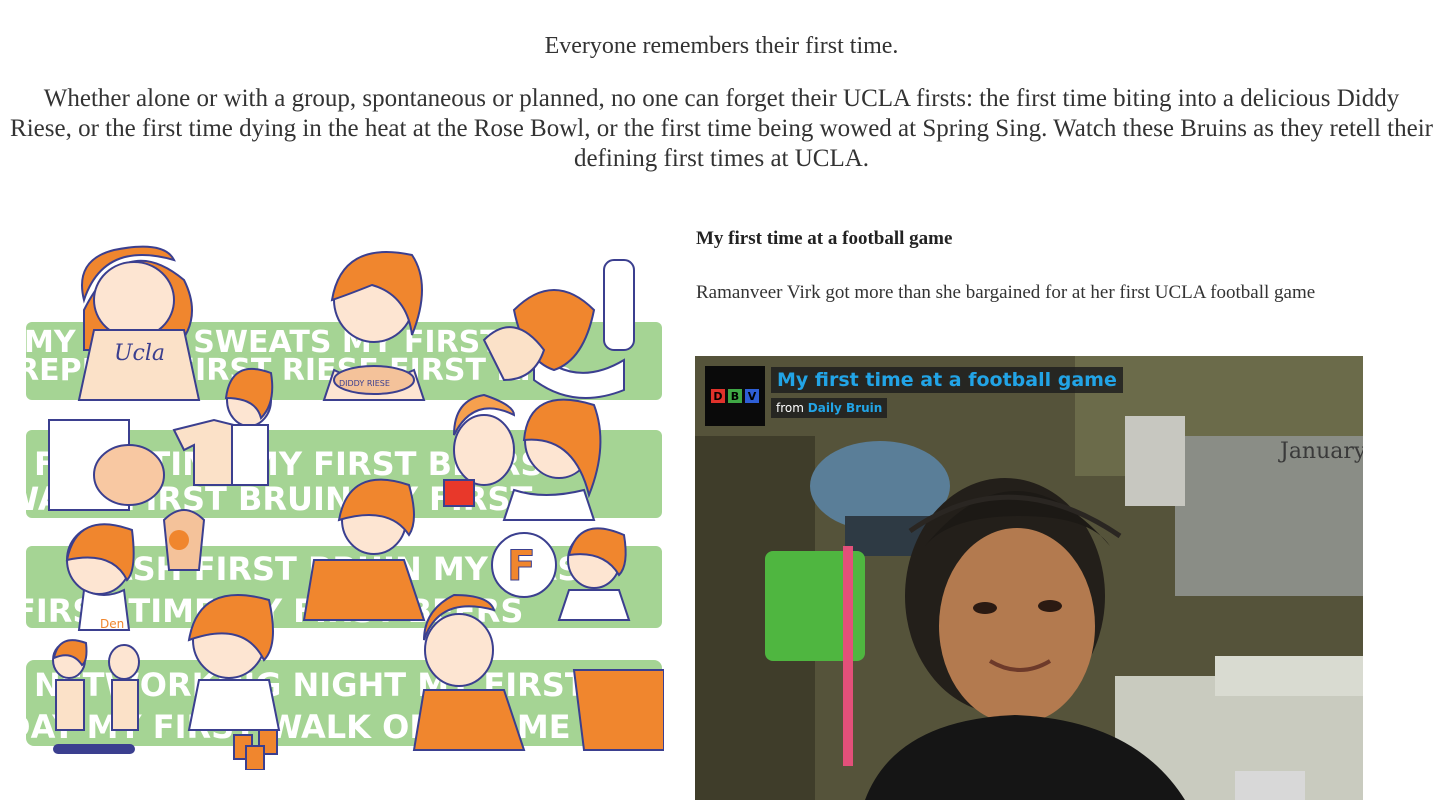 The height and width of the screenshot is (800, 1443). I want to click on logo-letter: D, so click(718, 396).